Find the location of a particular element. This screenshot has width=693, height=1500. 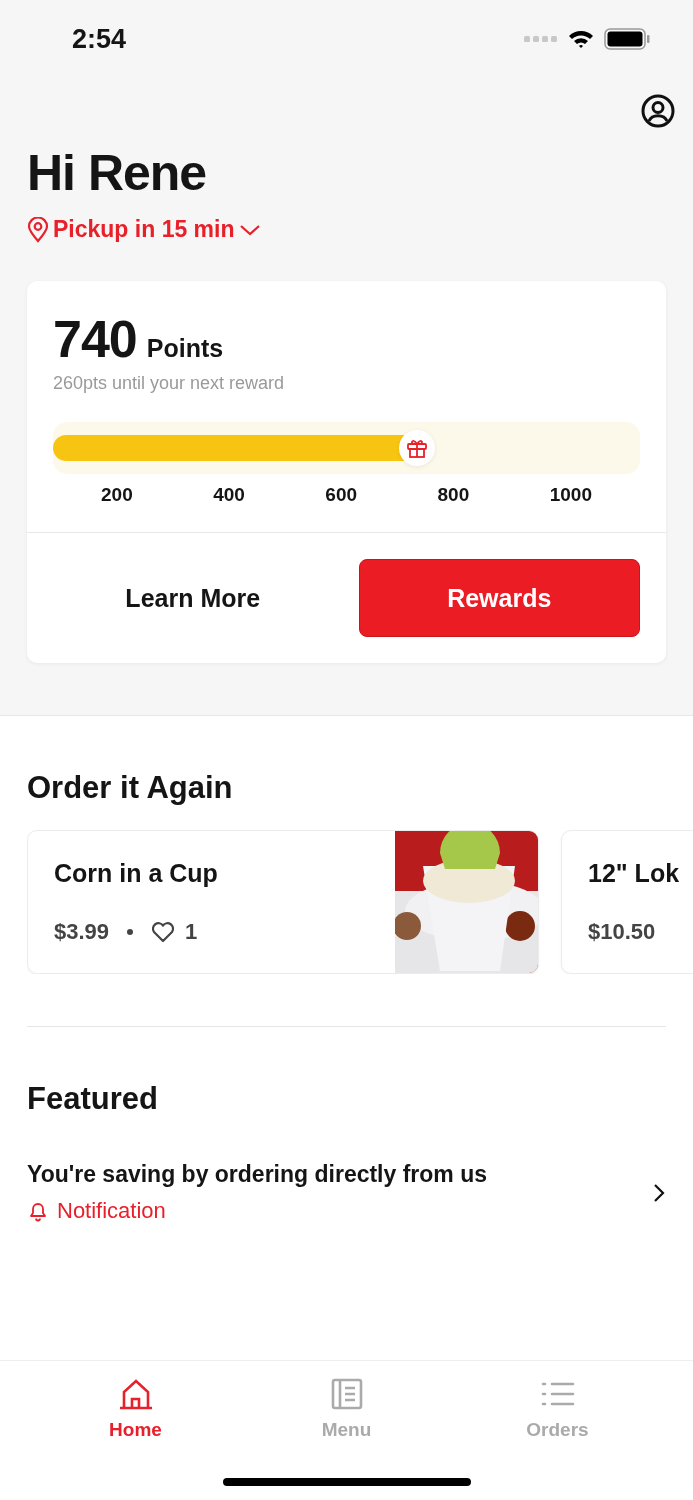

section-title: Order it Again is located at coordinates (130, 788).